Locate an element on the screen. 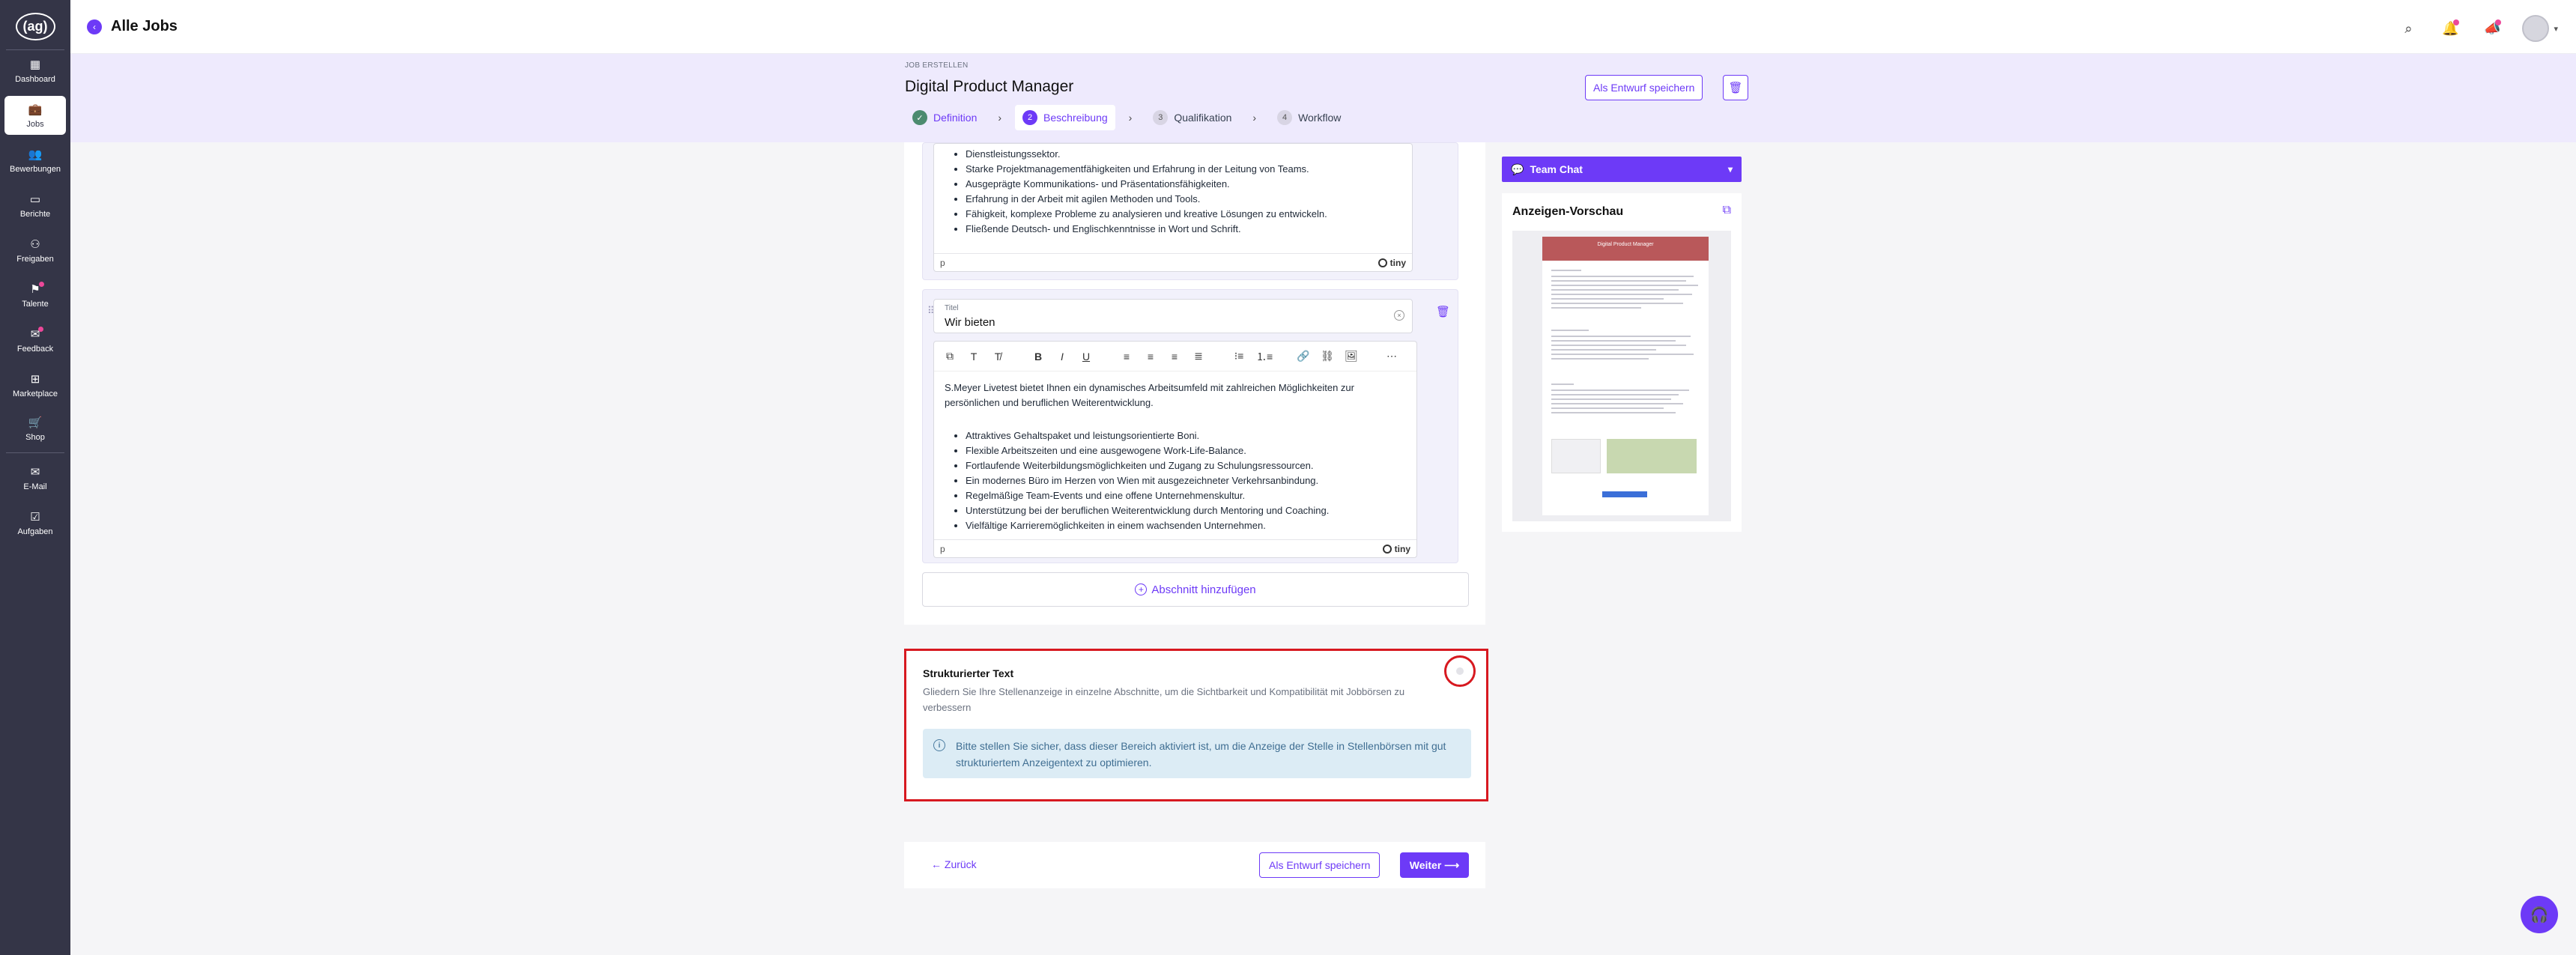 This screenshot has width=2576, height=955. link-icon: 🔗 is located at coordinates (1303, 356).